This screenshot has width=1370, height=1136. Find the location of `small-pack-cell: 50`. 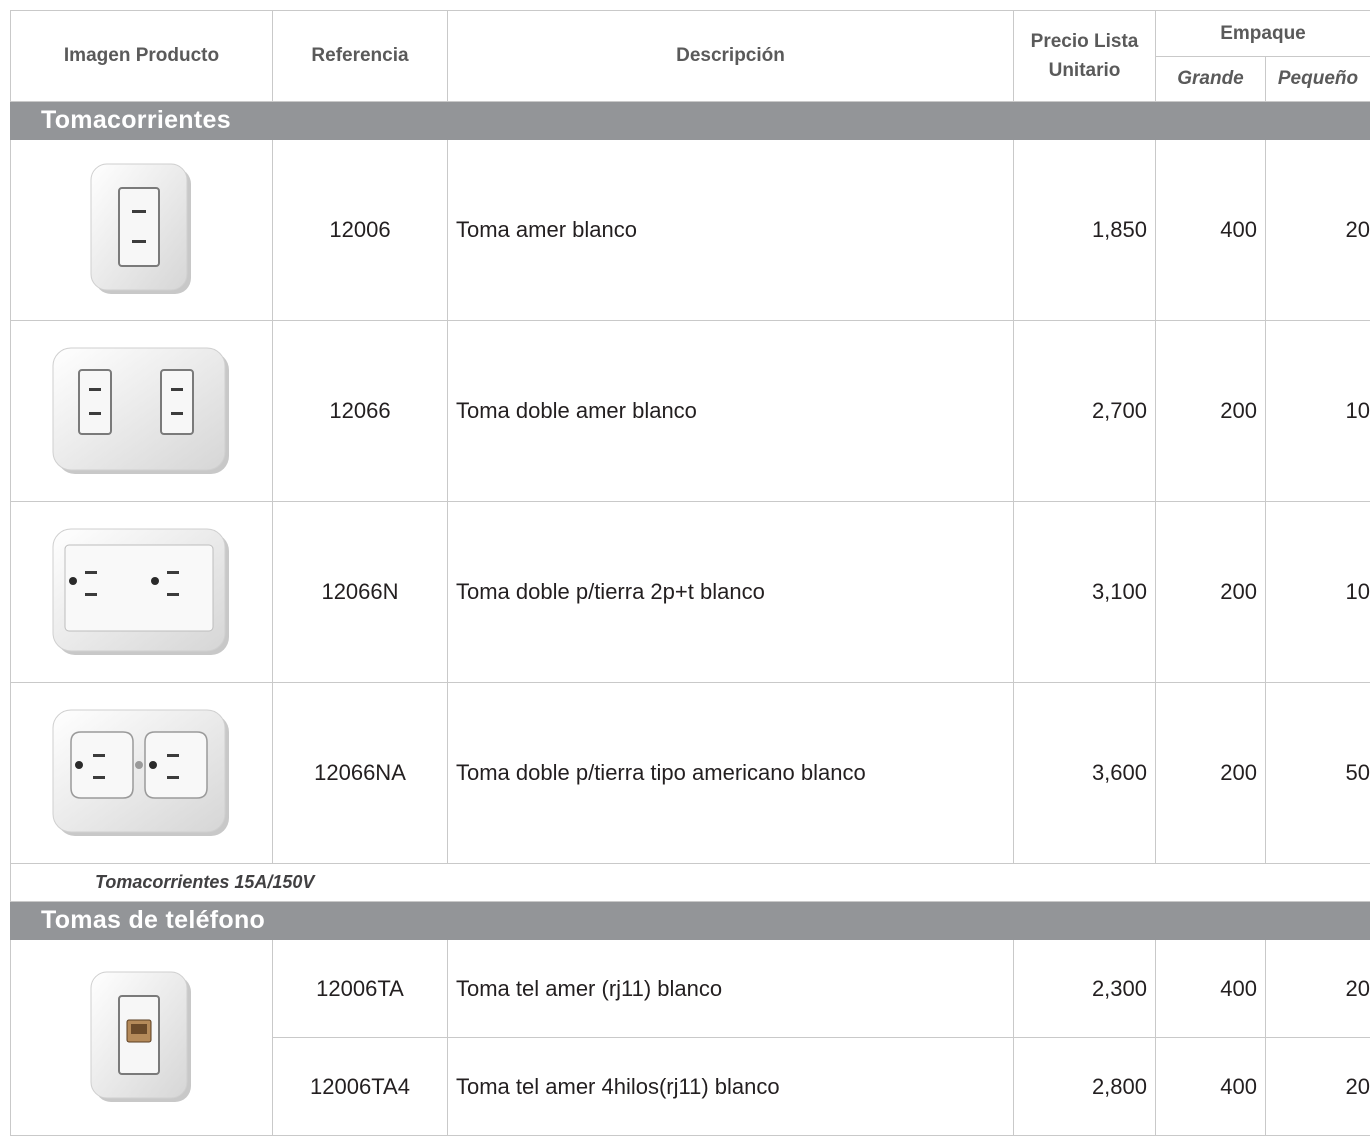

small-pack-cell: 50 is located at coordinates (1318, 773).